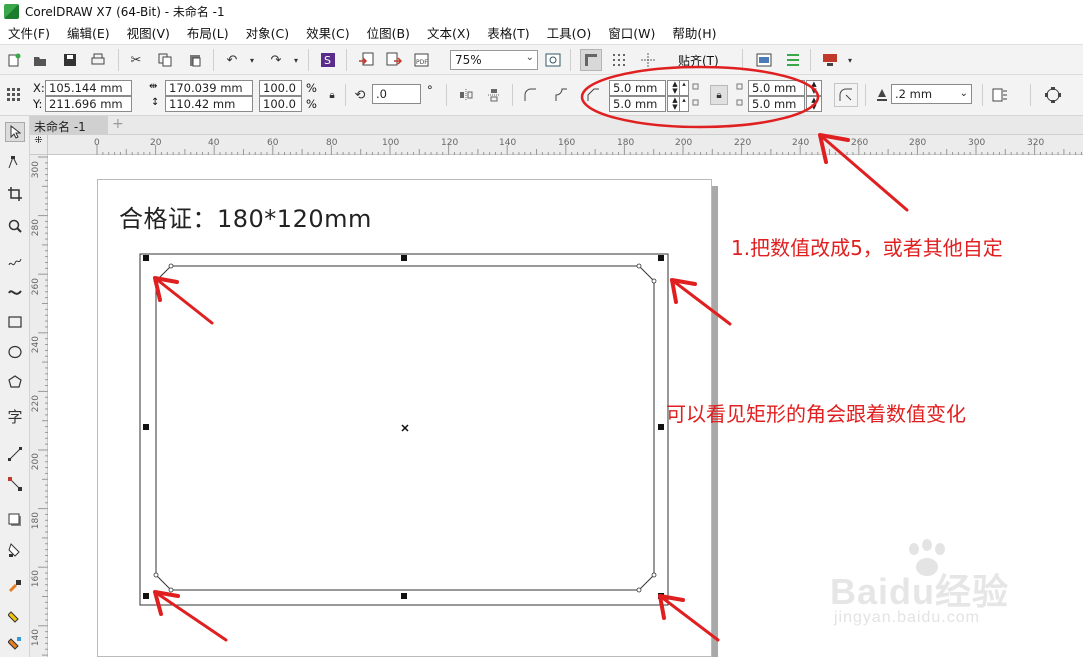 The image size is (1083, 657). Describe the element at coordinates (801, 143) in the screenshot. I see `hruler-label: 240` at that location.